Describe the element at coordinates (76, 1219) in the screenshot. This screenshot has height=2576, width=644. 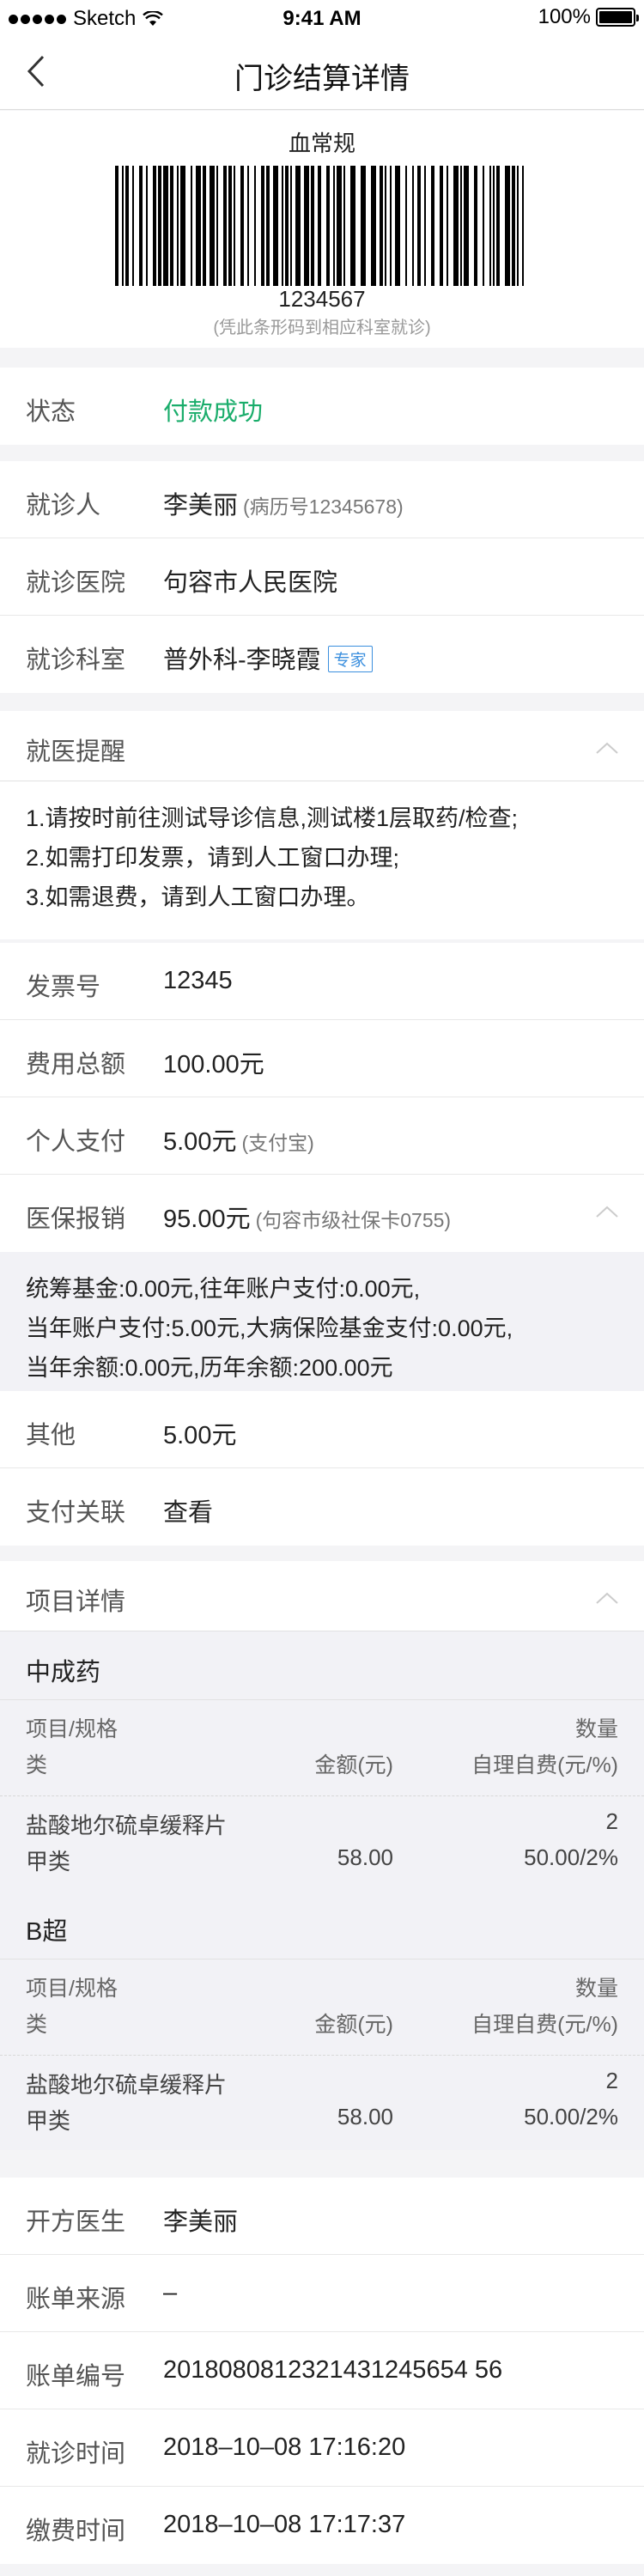
I see `insurance-label: 医保报销` at that location.